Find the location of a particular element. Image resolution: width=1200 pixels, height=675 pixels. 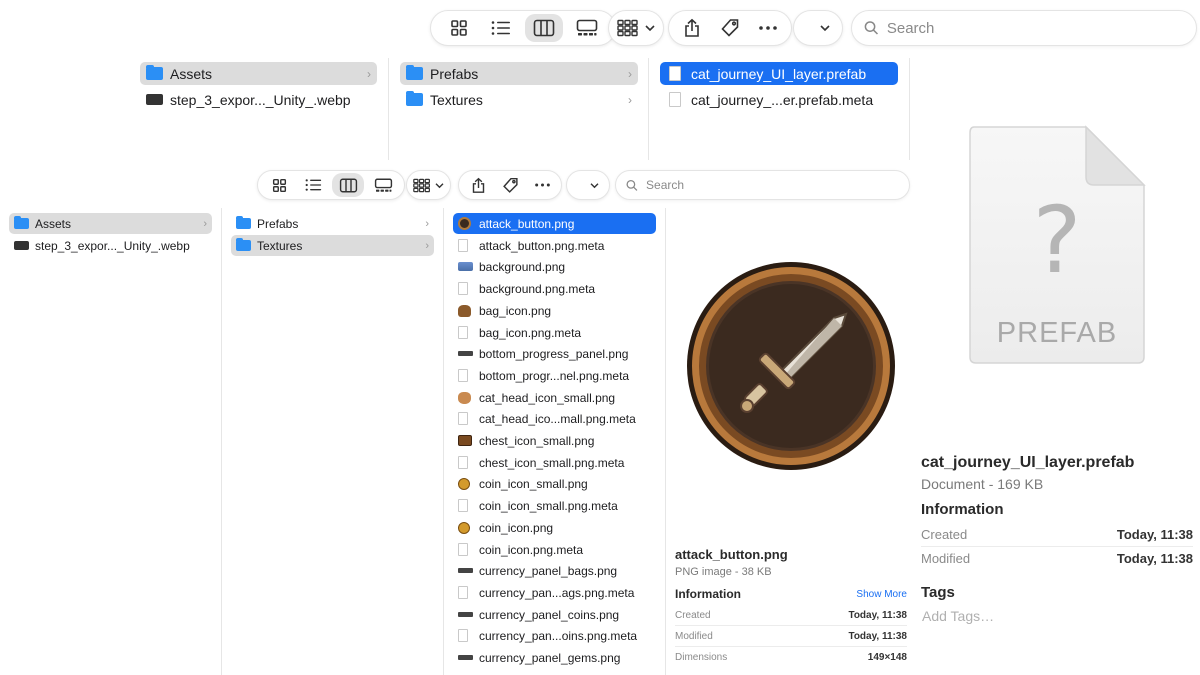

file-item: coin_icon_small.png.meta is located at coordinates (554, 505).